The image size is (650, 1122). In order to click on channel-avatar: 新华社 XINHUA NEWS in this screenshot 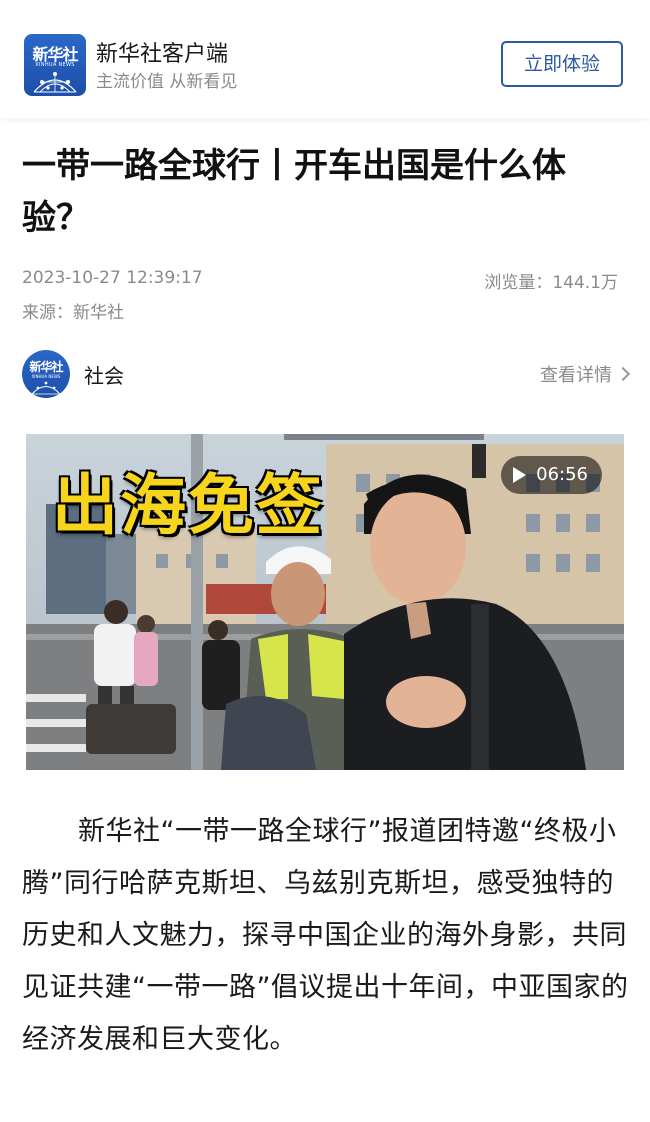, I will do `click(46, 374)`.